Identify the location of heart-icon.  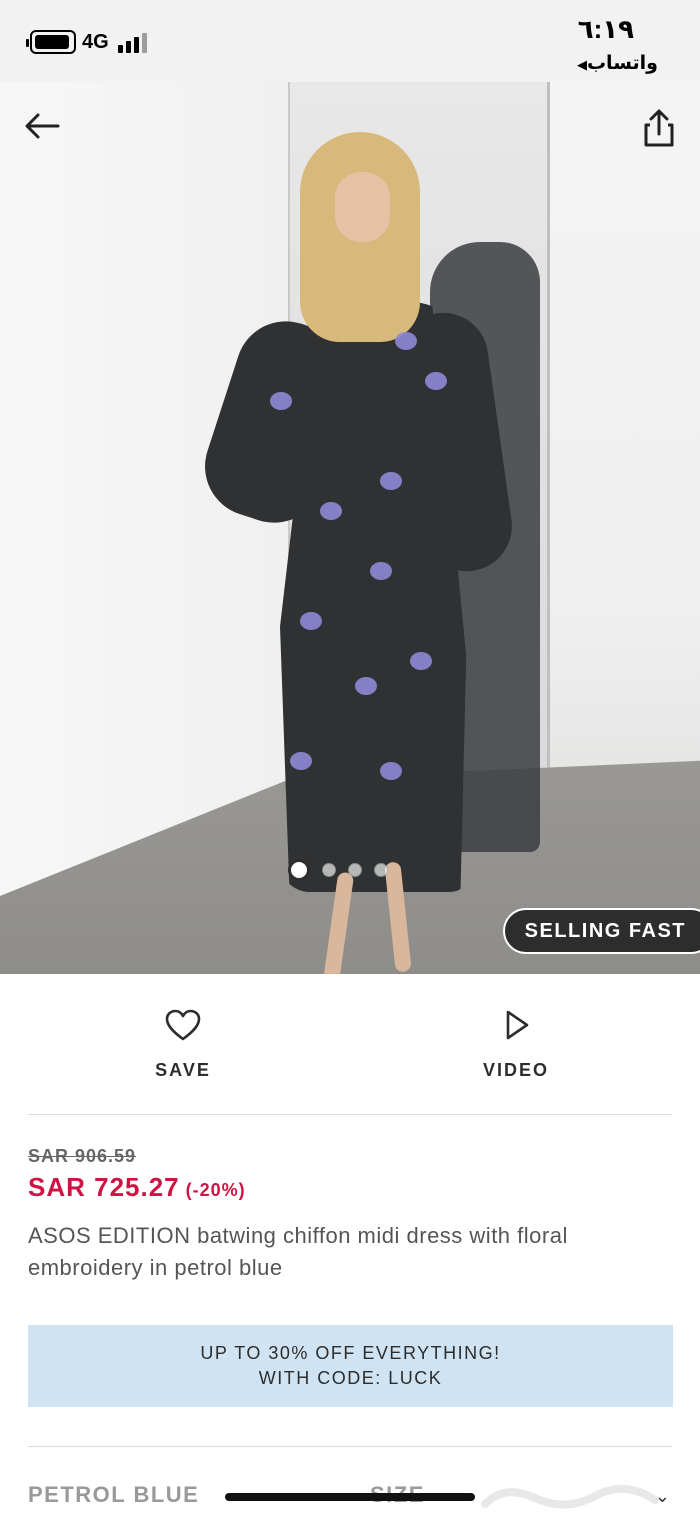
(183, 1025).